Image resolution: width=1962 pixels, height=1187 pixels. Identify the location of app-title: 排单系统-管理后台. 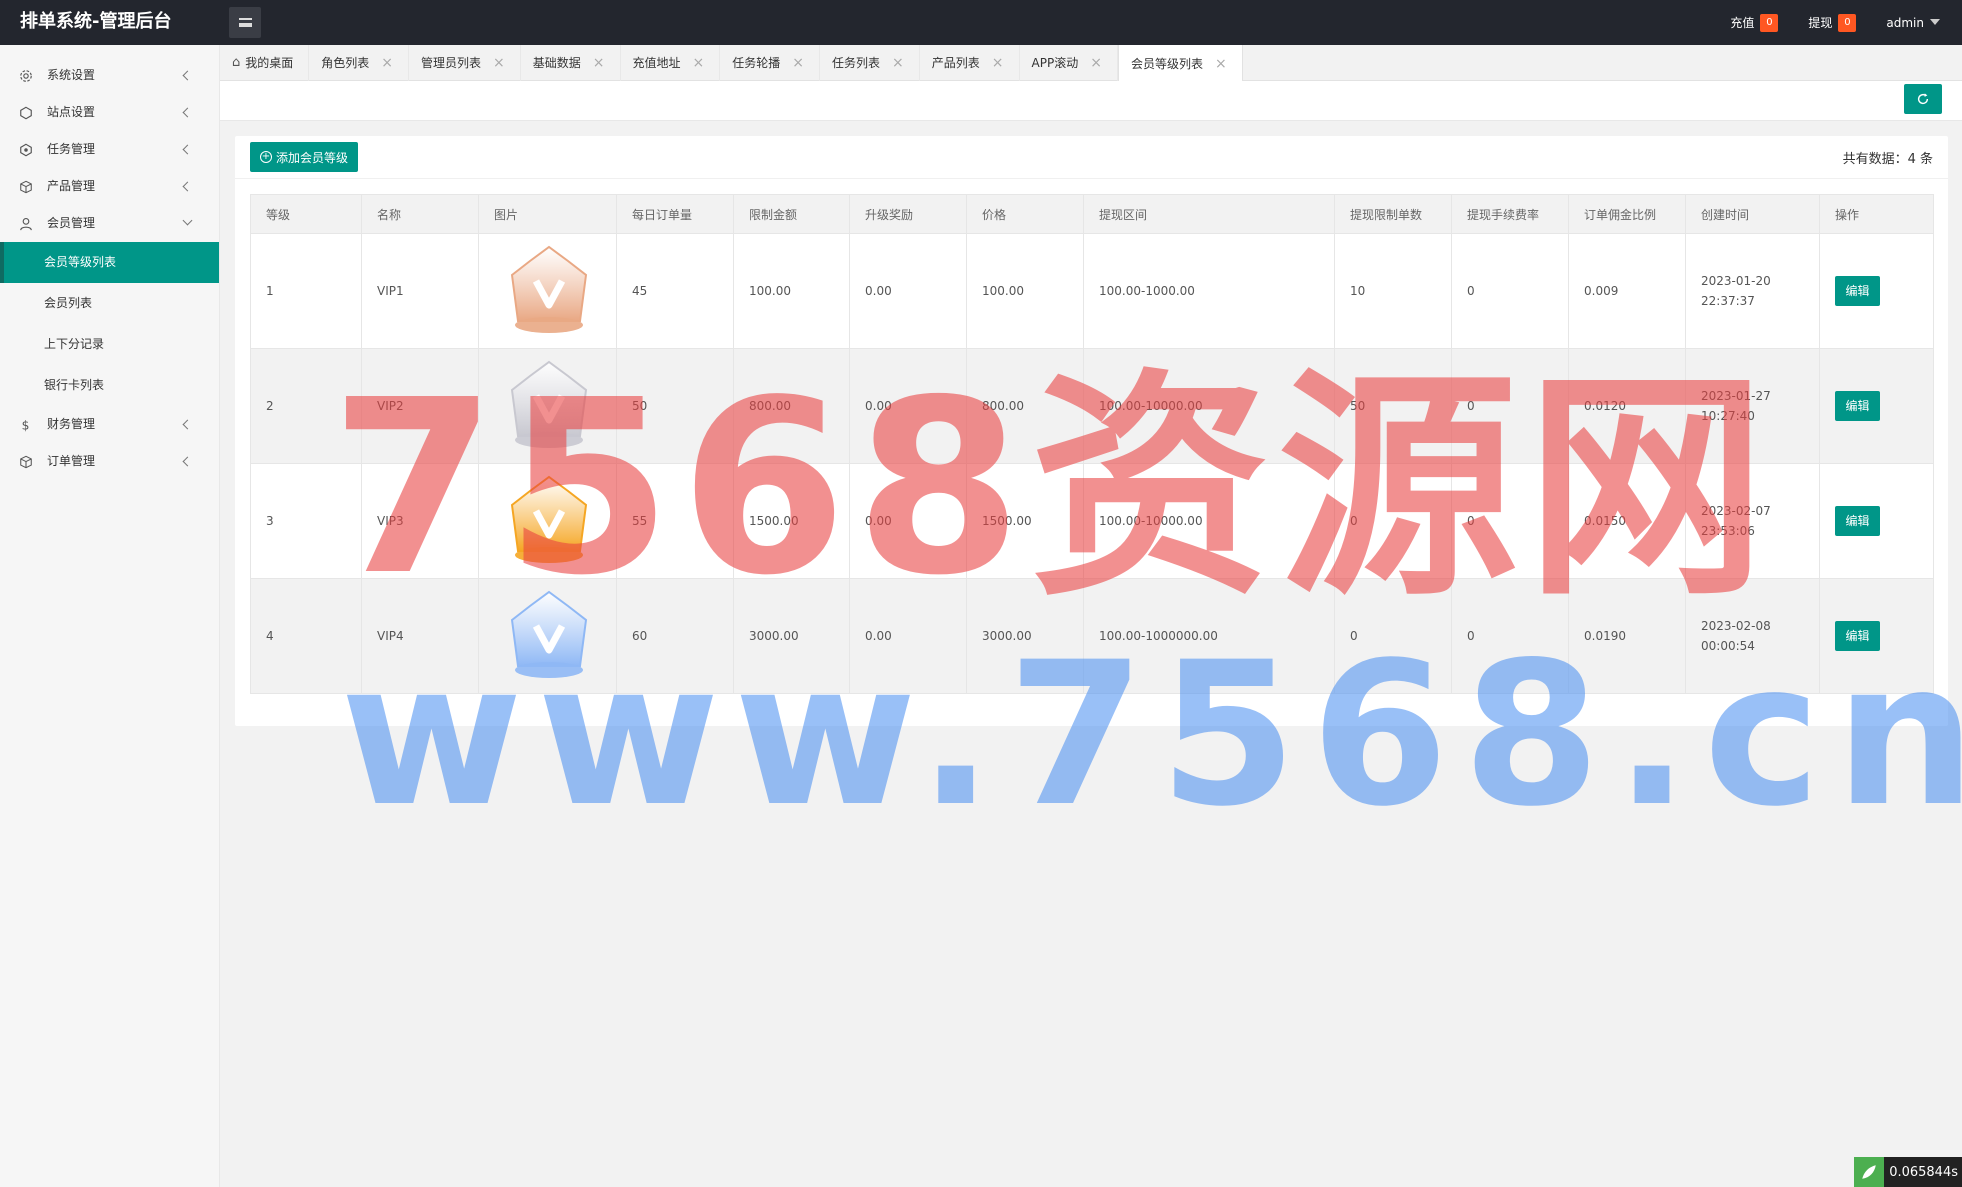
(96, 21).